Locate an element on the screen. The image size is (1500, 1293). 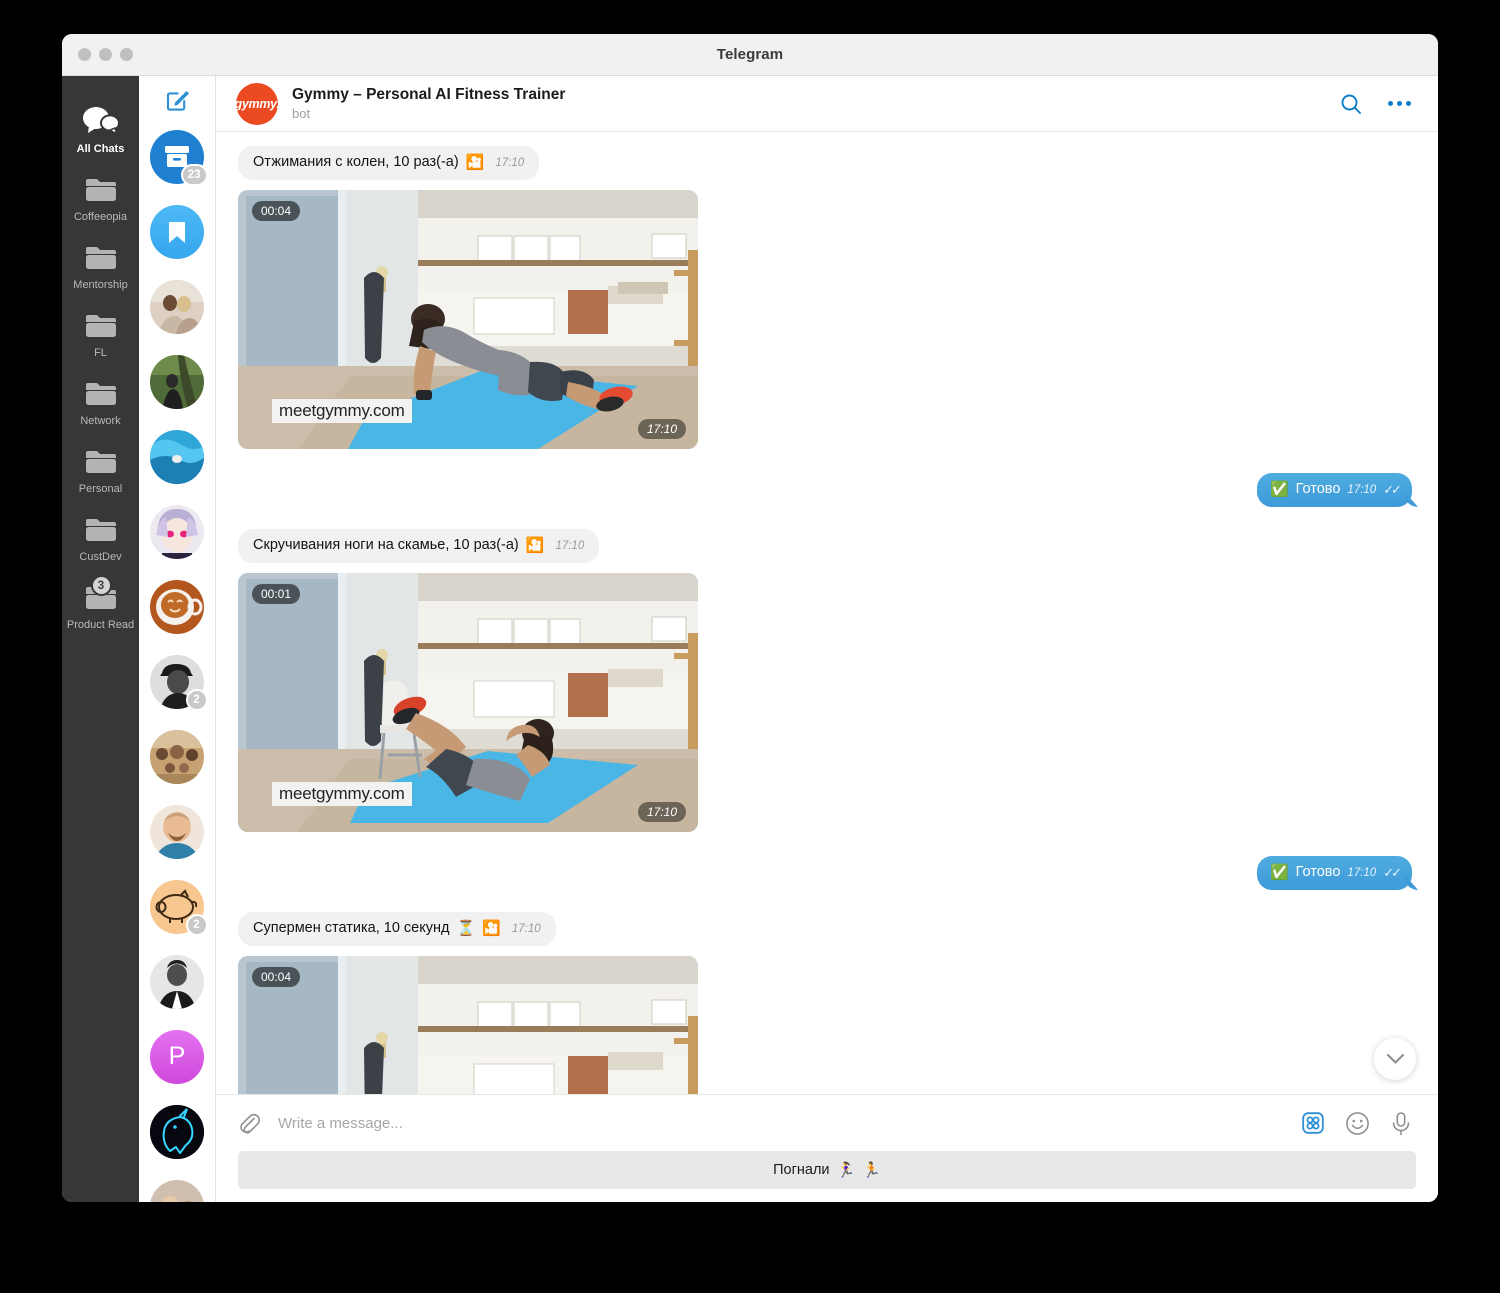
emoji-button is located at coordinates (1357, 1123).